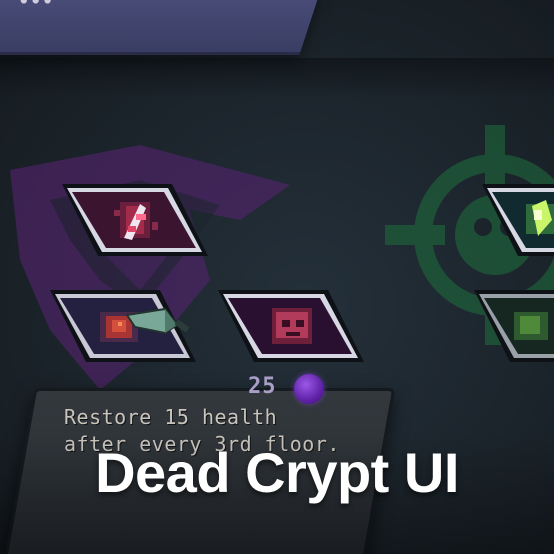 This screenshot has width=554, height=554. Describe the element at coordinates (135, 220) in the screenshot. I see `relic-card-red-claw` at that location.